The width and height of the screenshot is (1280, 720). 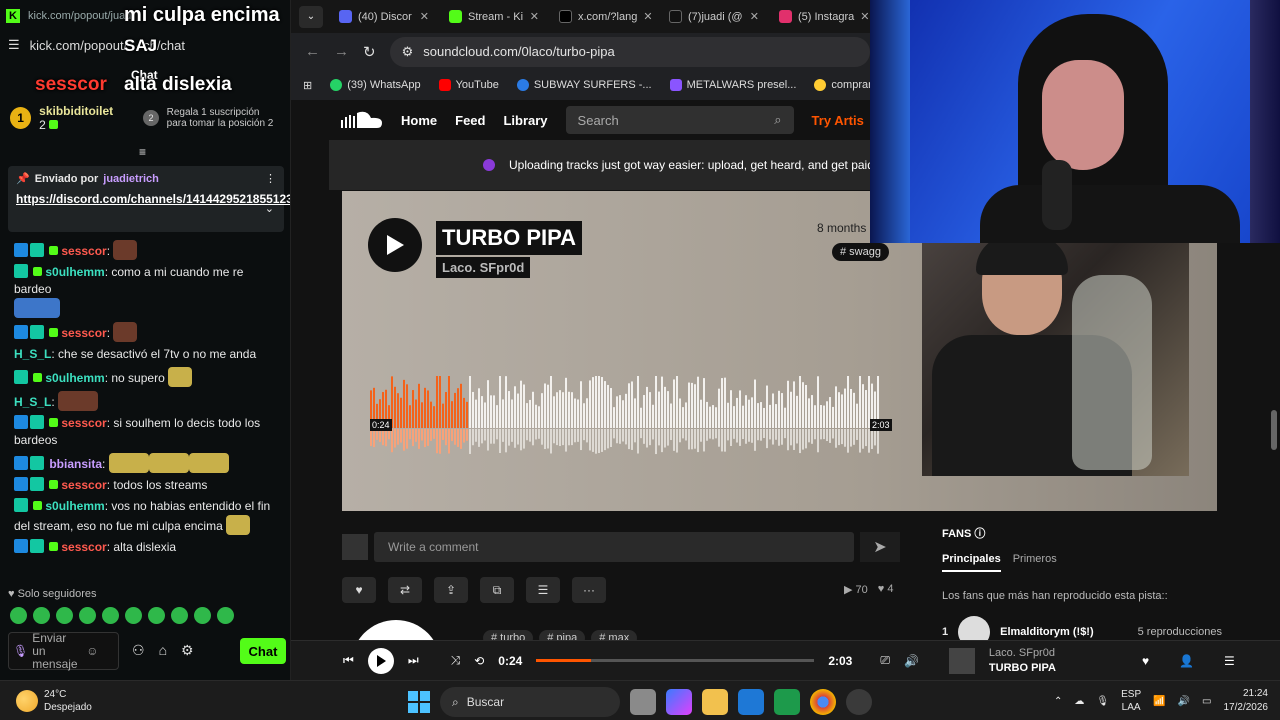 I want to click on copy-link-button: ⧉, so click(x=497, y=590).